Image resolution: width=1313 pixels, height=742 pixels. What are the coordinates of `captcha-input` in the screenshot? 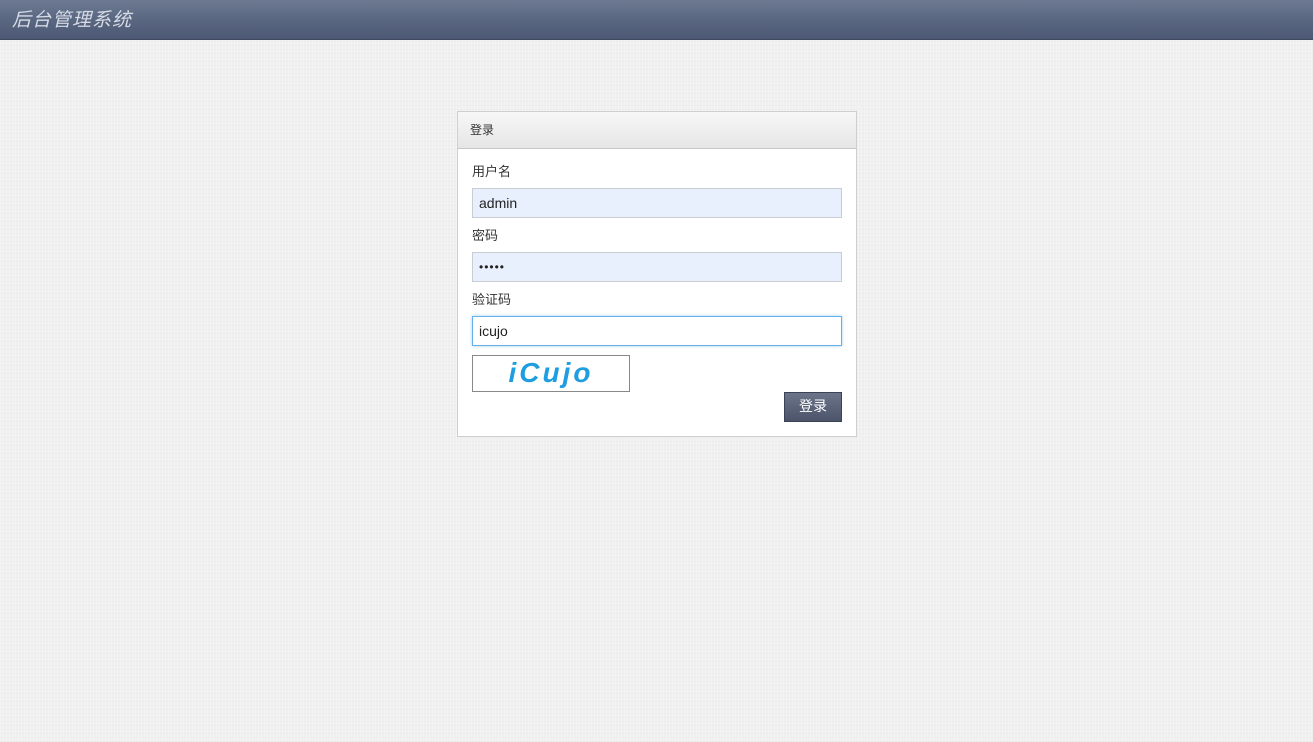 It's located at (657, 331).